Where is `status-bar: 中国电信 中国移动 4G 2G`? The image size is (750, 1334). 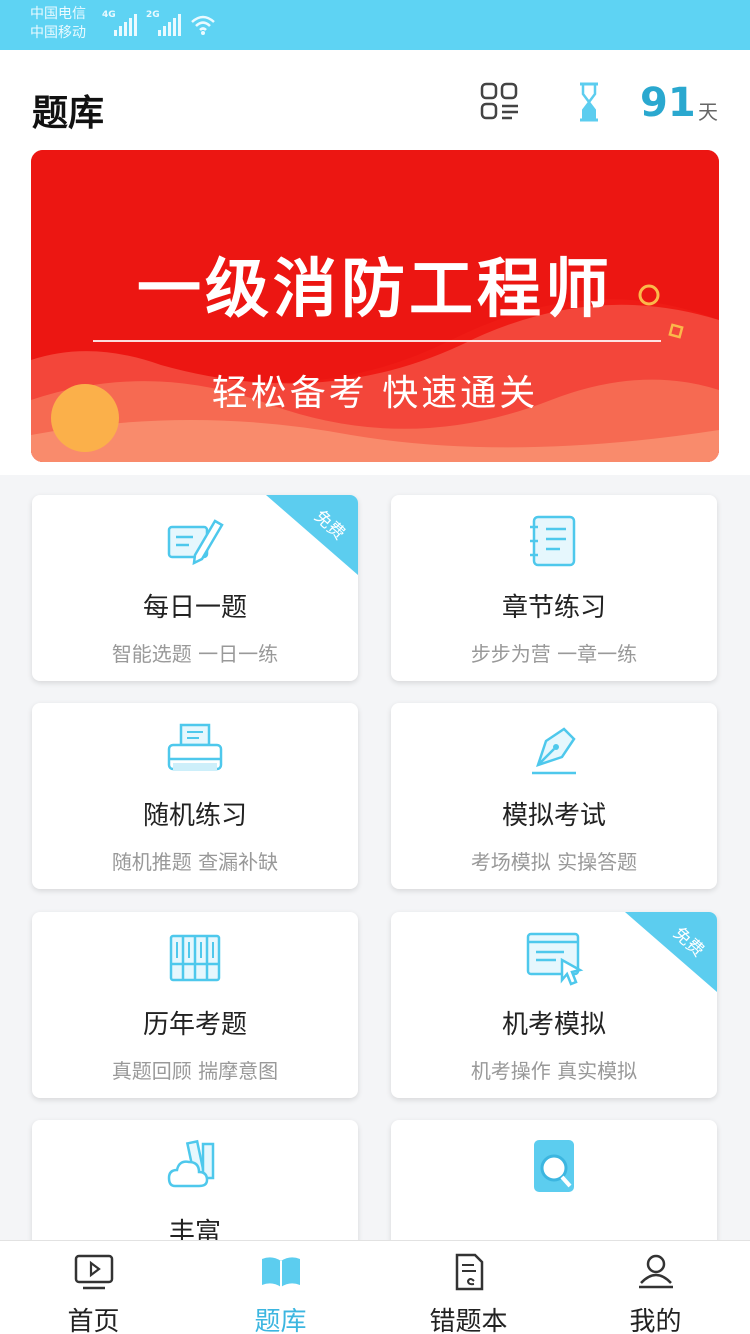
status-bar: 中国电信 中国移动 4G 2G is located at coordinates (375, 25).